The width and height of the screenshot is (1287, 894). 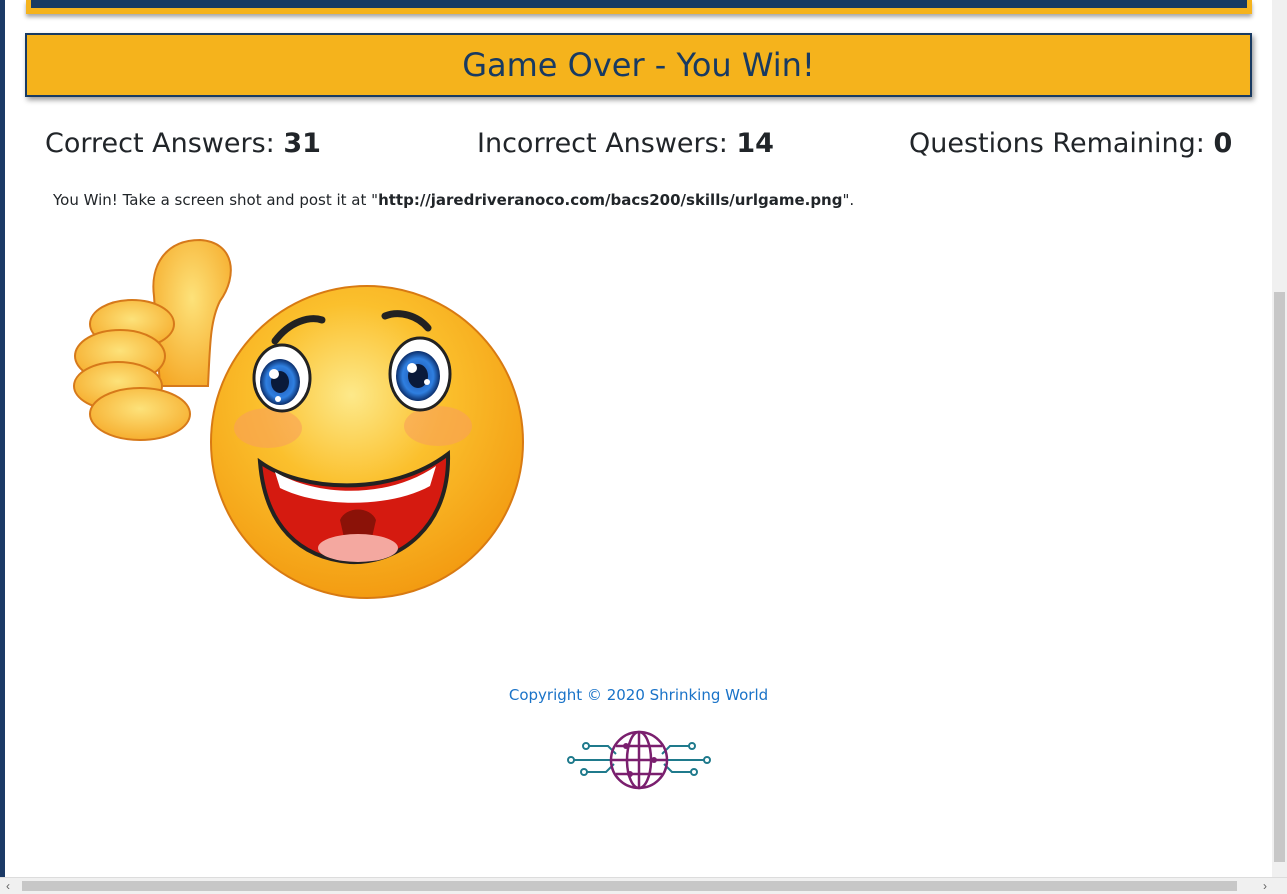 What do you see at coordinates (2, 440) in the screenshot?
I see `window-left-edge` at bounding box center [2, 440].